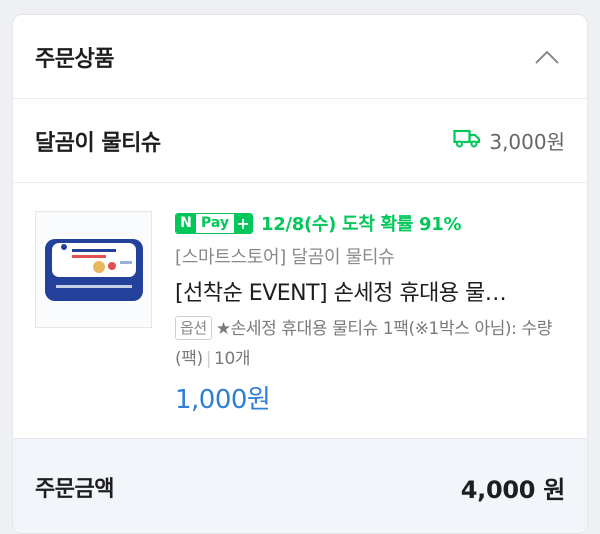 Image resolution: width=600 pixels, height=534 pixels. I want to click on npay-plus-badge: N Pay +, so click(214, 223).